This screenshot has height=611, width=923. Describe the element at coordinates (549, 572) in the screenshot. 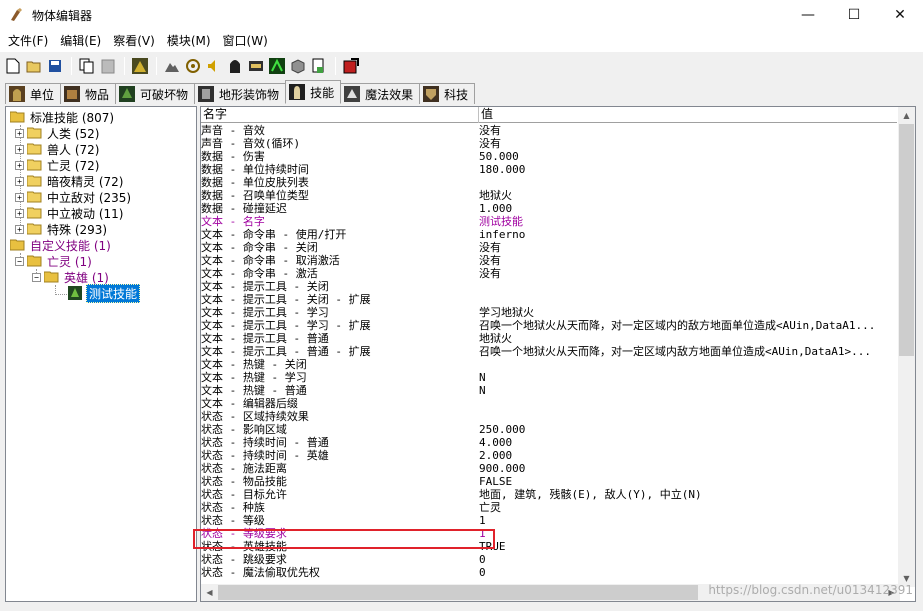

I see `property-row: 状态 - 魔法偷取优先权 0` at that location.